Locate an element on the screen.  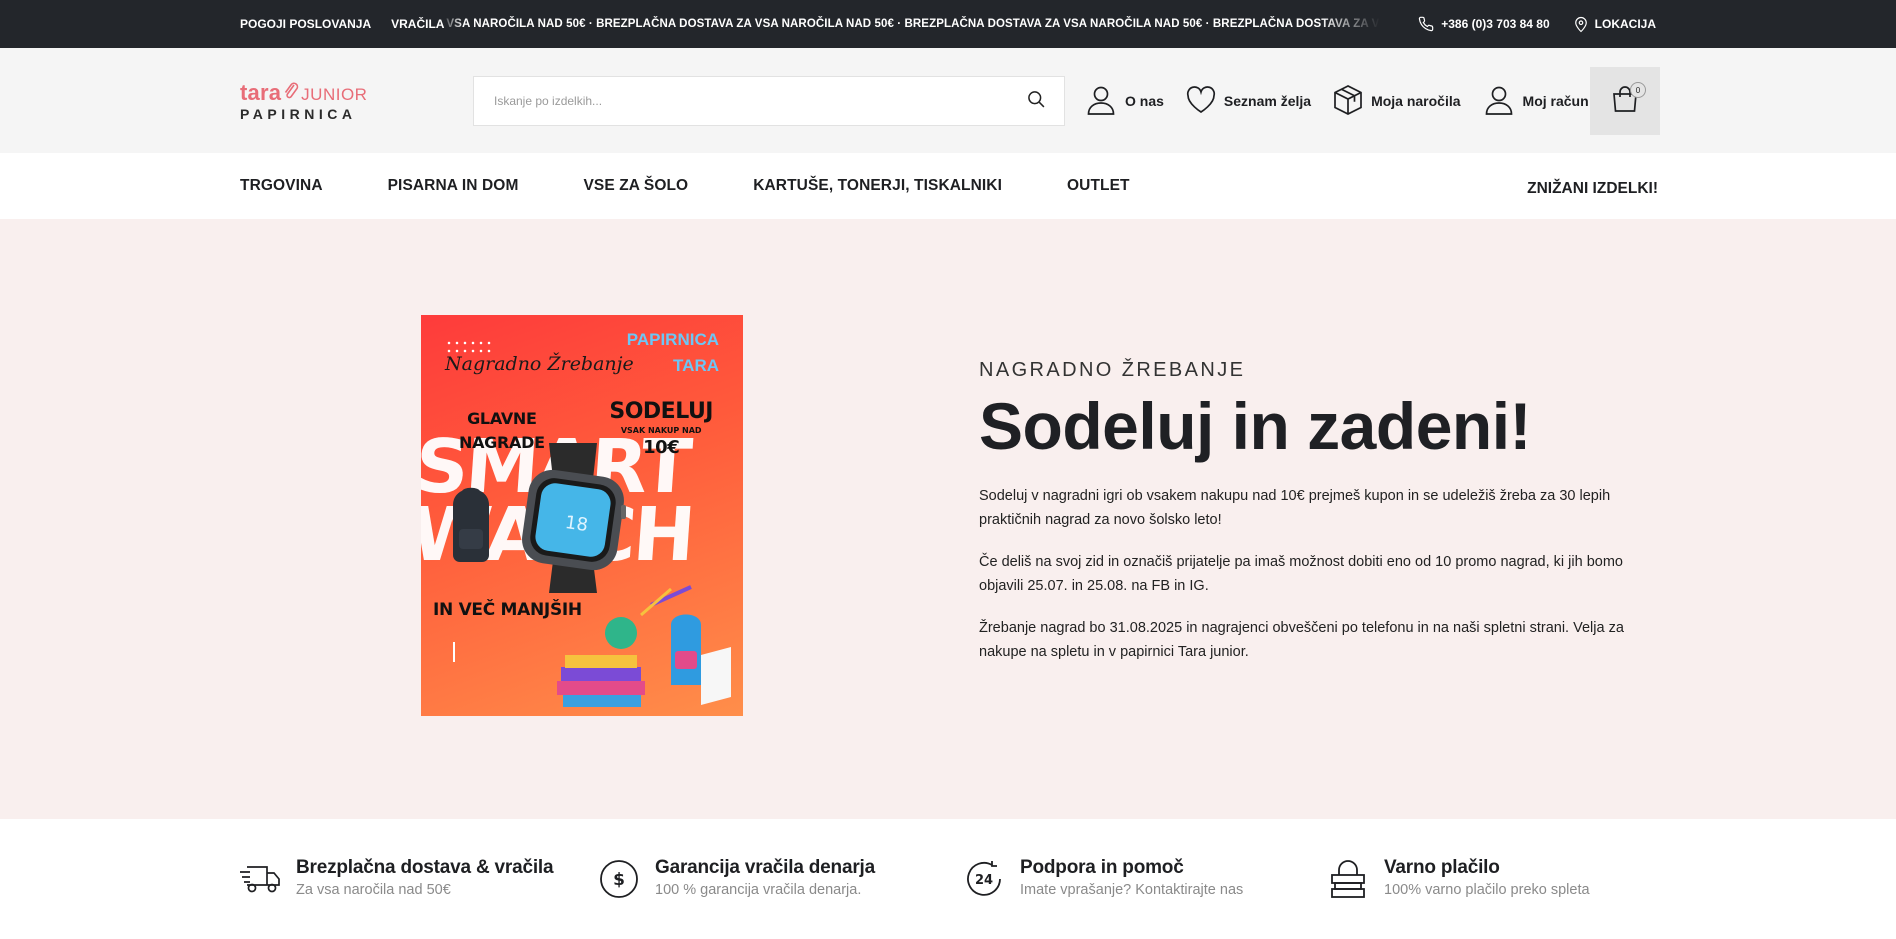
nav-item-pisarna: PISARNA IN DOM is located at coordinates (453, 186).